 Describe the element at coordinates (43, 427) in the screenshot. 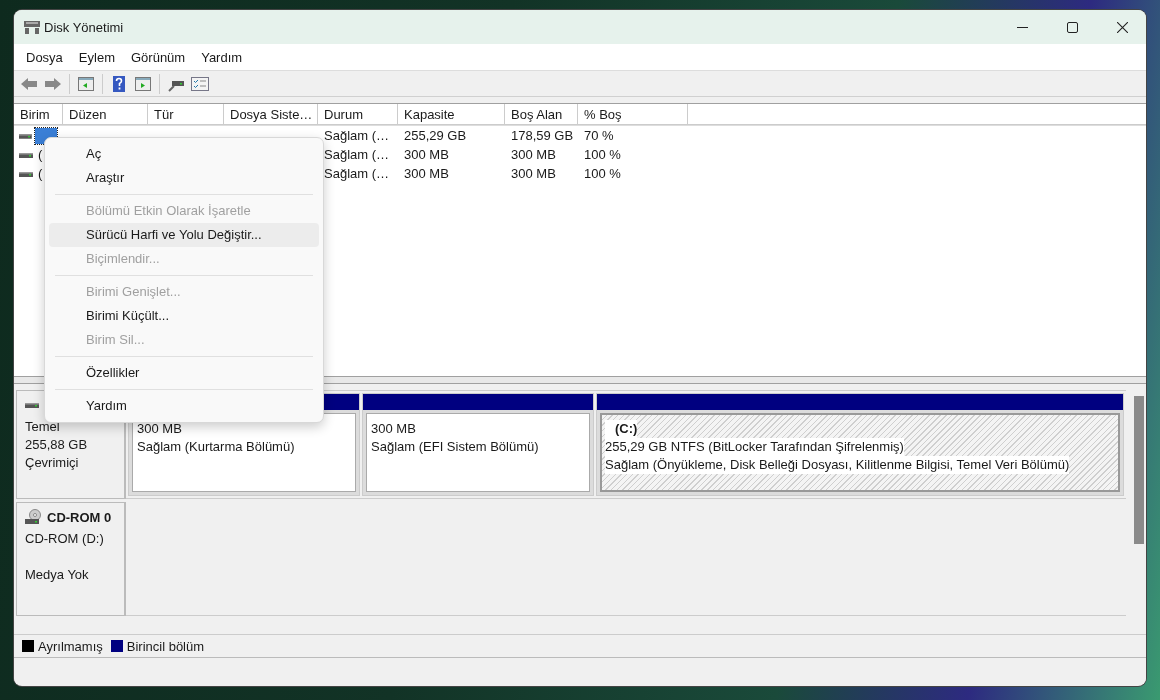

I see `disk-info: Temel` at that location.